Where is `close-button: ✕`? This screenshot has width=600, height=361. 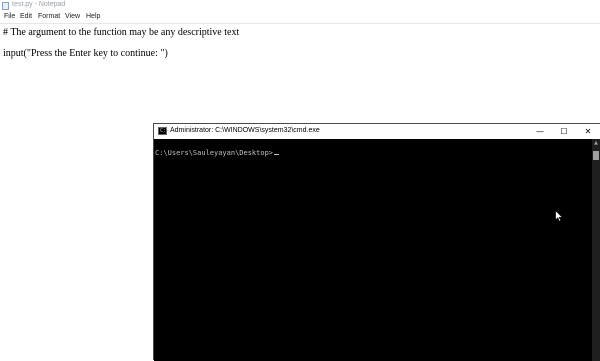 close-button: ✕ is located at coordinates (588, 131).